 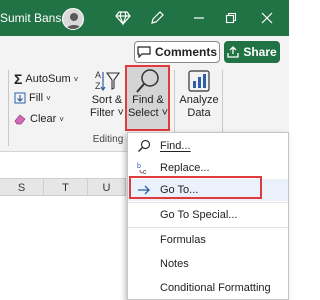 I want to click on svg-text: b, so click(x=139, y=166).